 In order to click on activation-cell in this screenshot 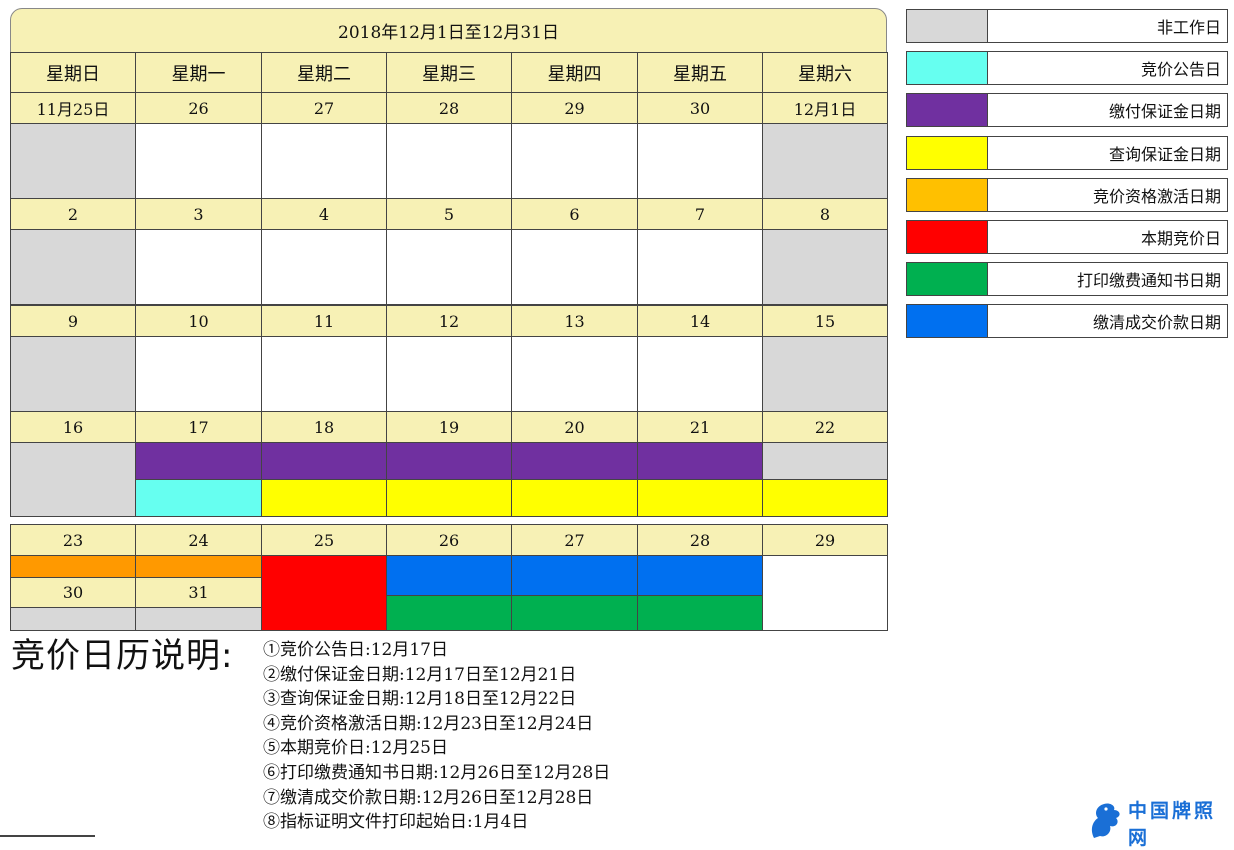, I will do `click(198, 566)`.